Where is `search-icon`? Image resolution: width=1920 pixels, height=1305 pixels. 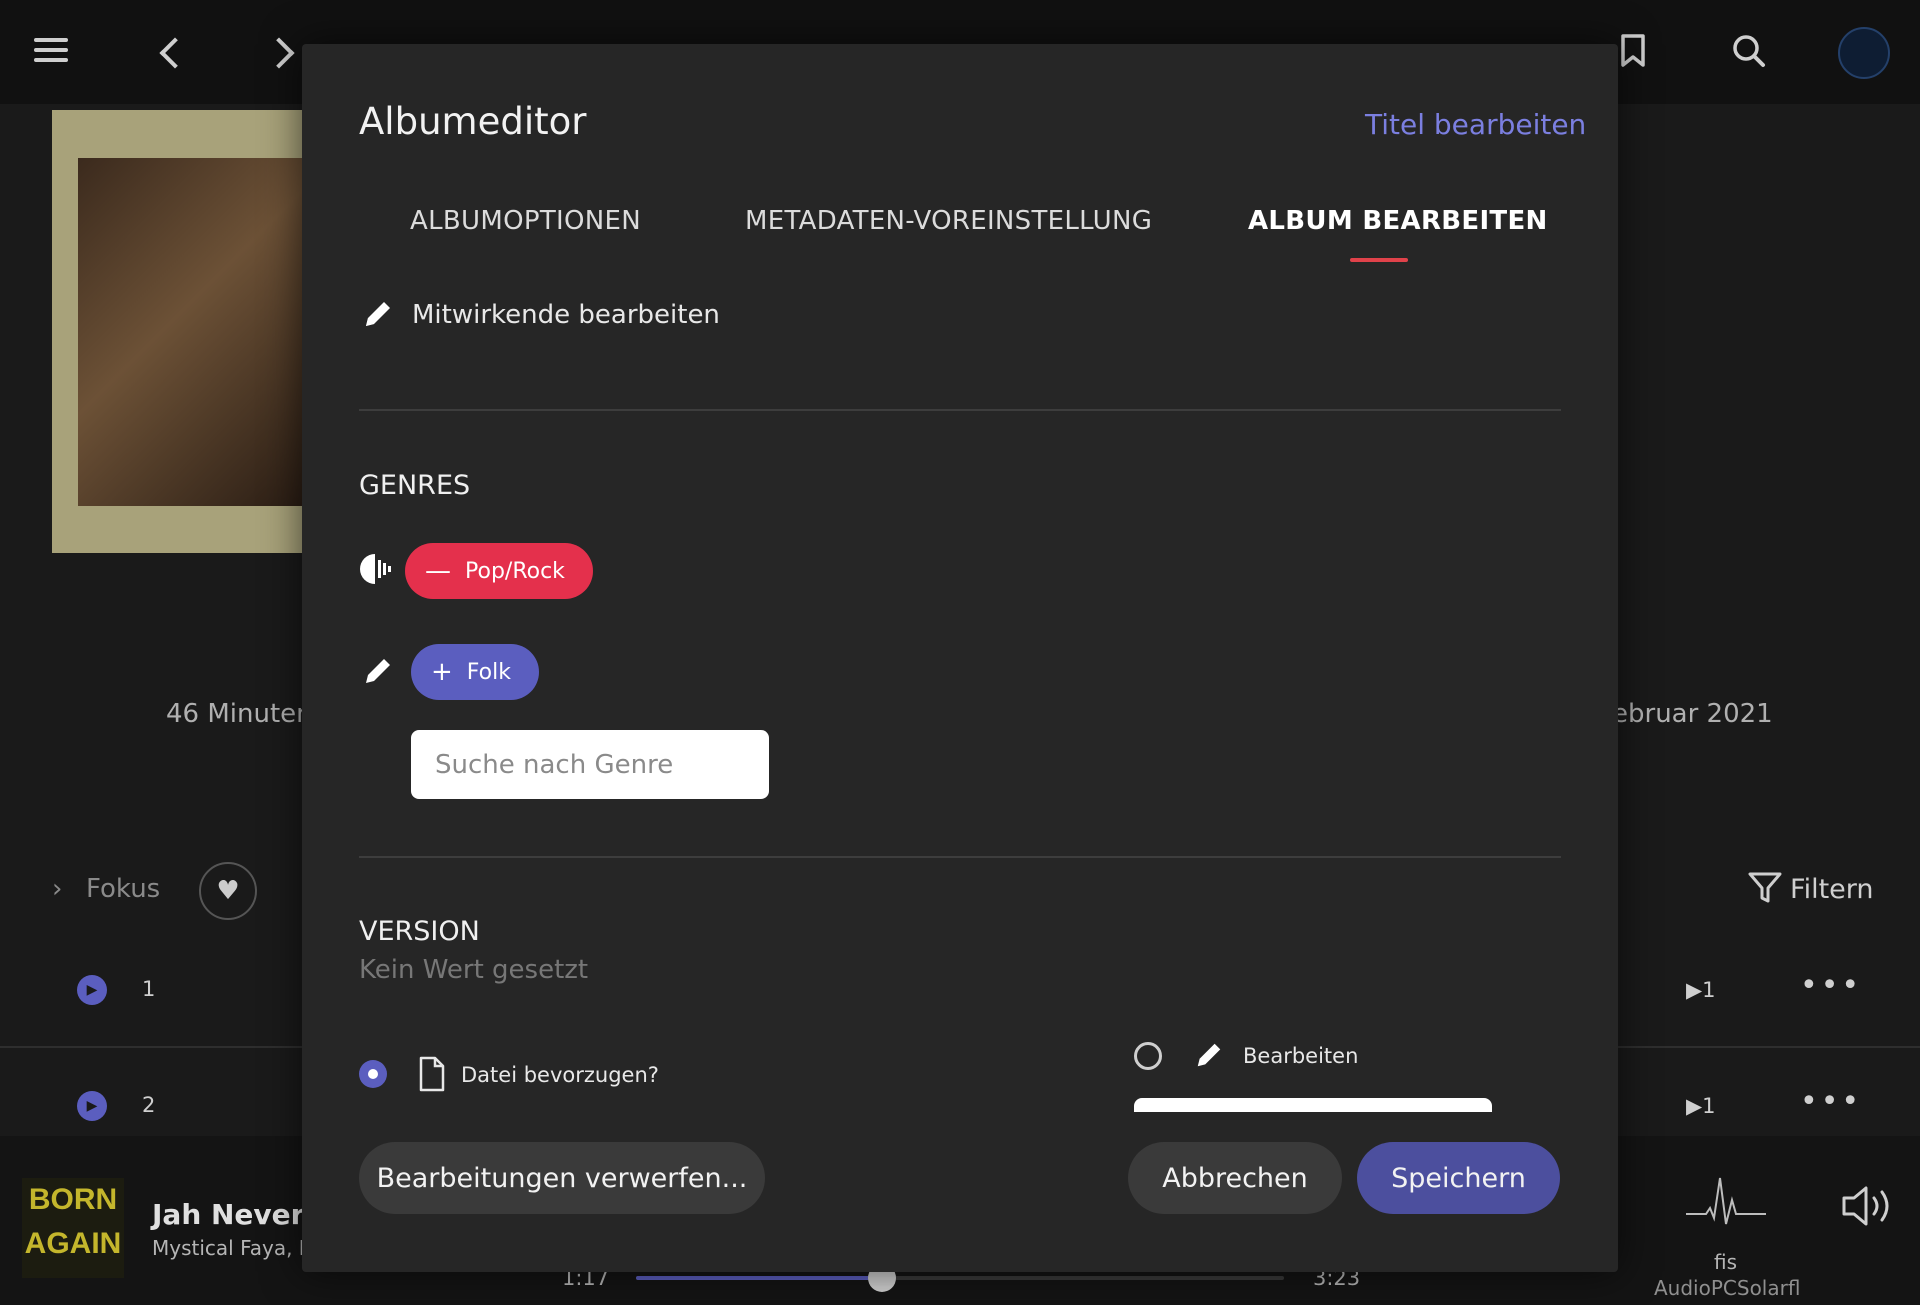 search-icon is located at coordinates (1749, 53).